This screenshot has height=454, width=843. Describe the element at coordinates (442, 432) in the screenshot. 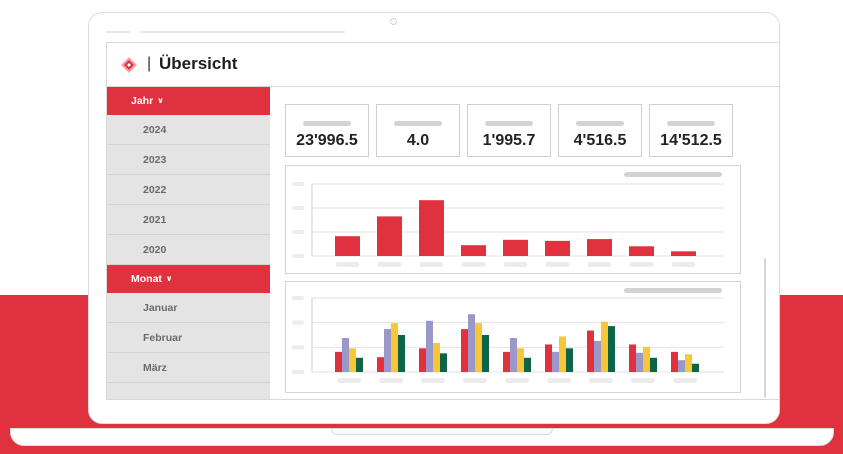

I see `laptop-notch` at that location.